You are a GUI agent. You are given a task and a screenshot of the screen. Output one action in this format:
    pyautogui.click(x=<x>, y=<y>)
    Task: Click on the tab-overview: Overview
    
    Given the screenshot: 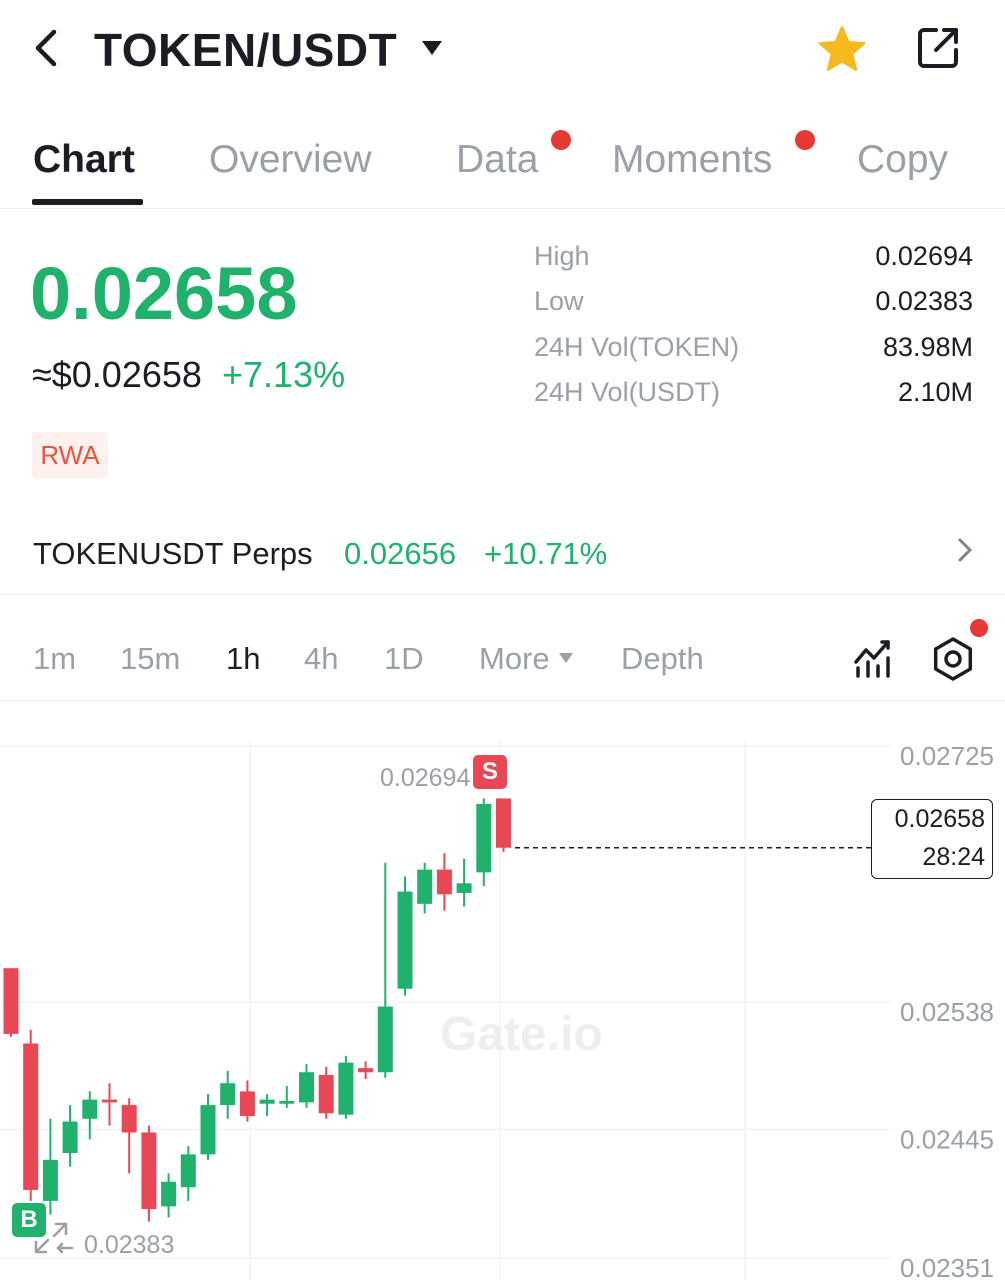 What is the action you would take?
    pyautogui.click(x=290, y=160)
    